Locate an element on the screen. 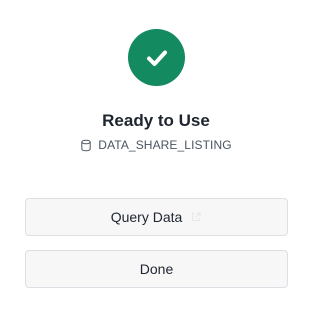  query-data-button: Query Data is located at coordinates (156, 217).